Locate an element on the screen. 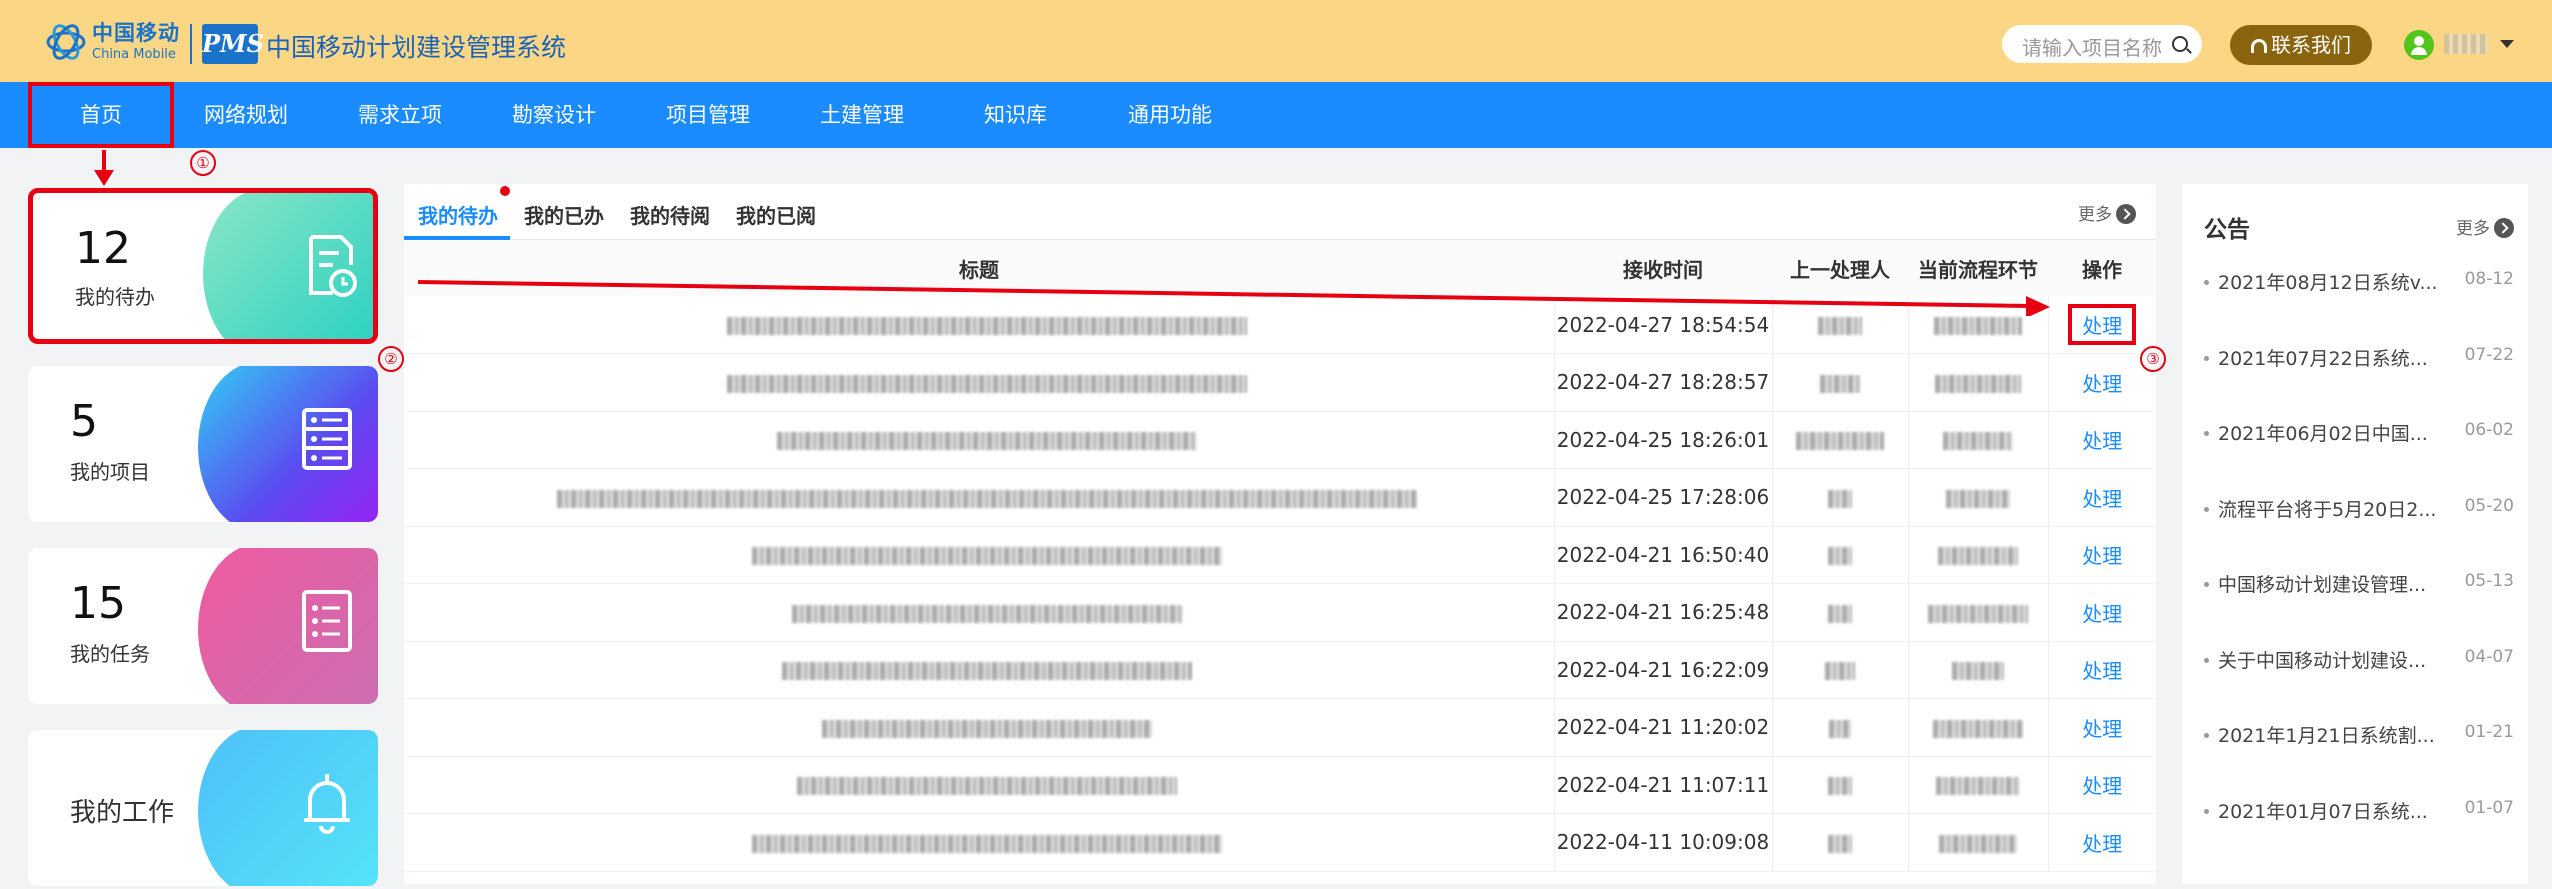 The width and height of the screenshot is (2552, 889). announcement-item: 2021年06月02日中国... 06-02 is located at coordinates (2359, 434).